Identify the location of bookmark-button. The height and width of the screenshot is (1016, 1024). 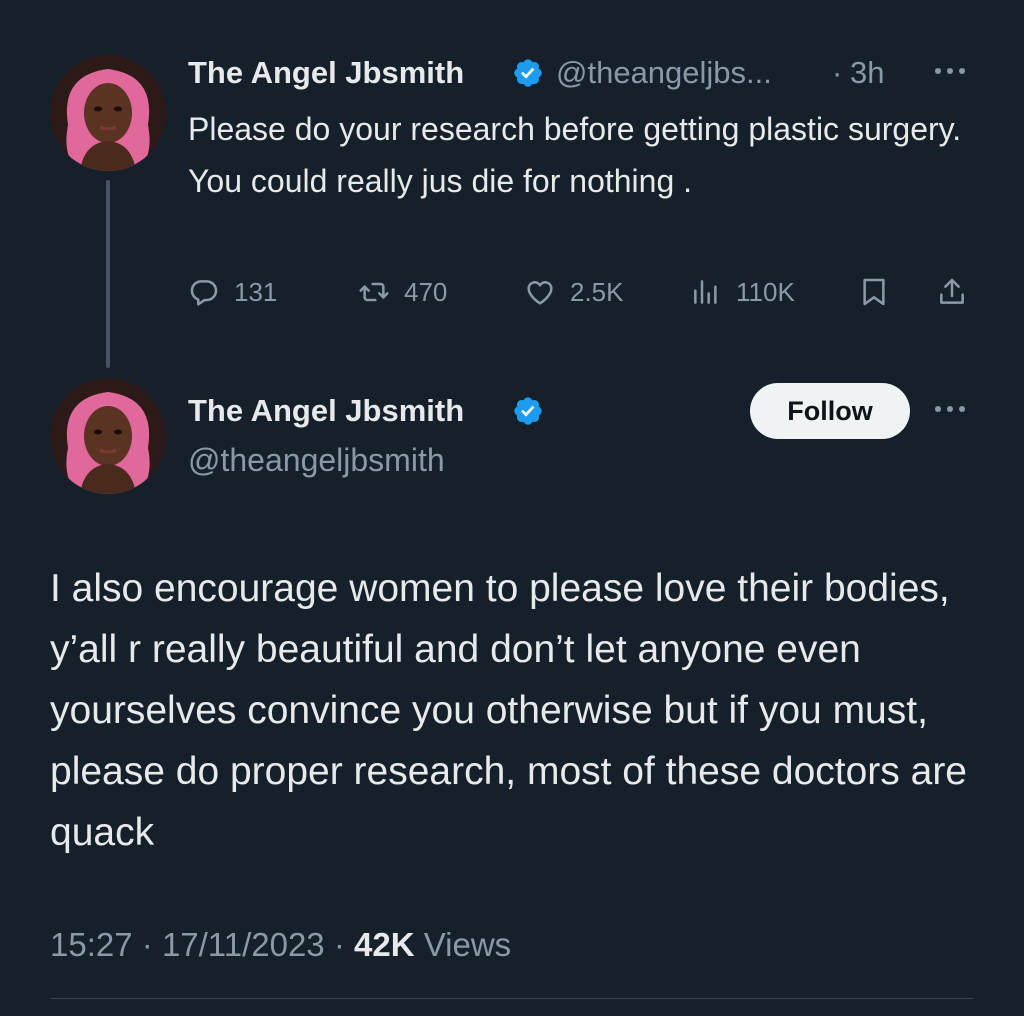
(874, 292).